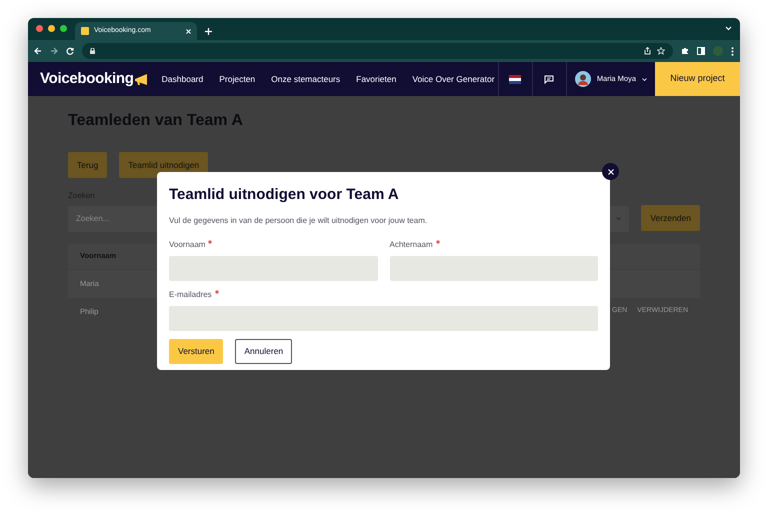 Image resolution: width=768 pixels, height=516 pixels. What do you see at coordinates (208, 31) in the screenshot?
I see `new-tab-icon` at bounding box center [208, 31].